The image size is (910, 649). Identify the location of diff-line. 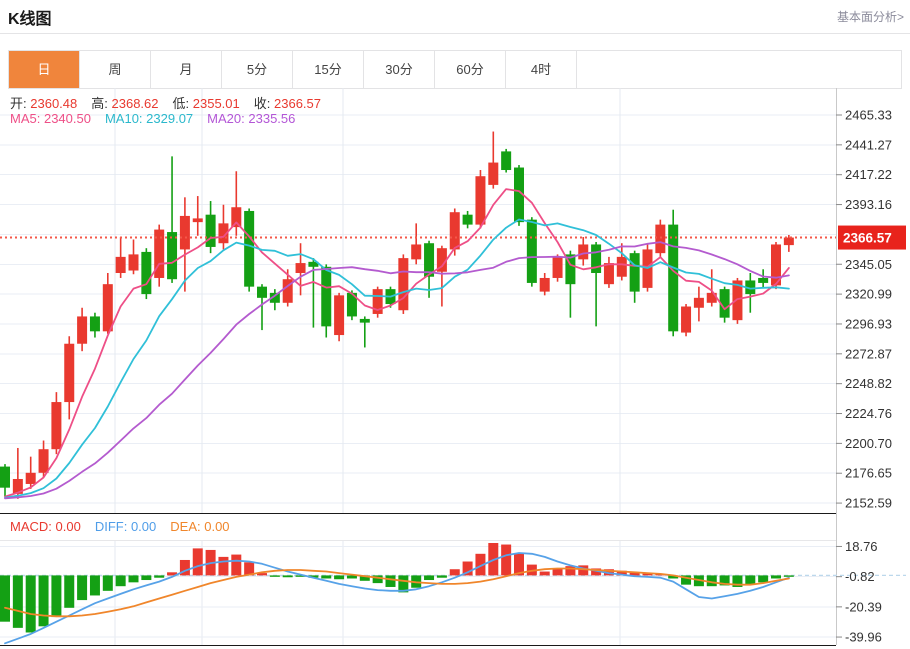
(397, 598).